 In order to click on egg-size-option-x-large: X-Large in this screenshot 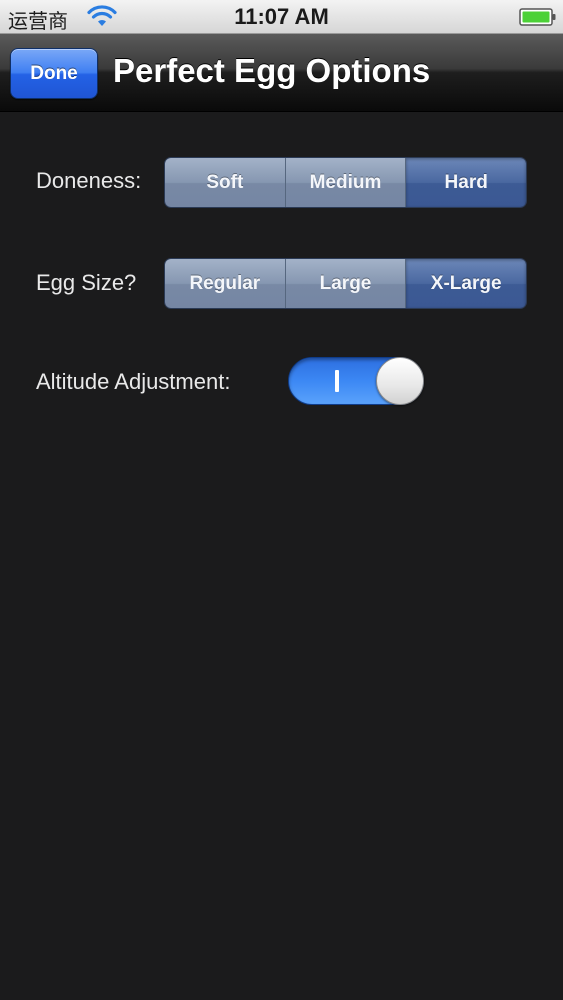, I will do `click(465, 283)`.